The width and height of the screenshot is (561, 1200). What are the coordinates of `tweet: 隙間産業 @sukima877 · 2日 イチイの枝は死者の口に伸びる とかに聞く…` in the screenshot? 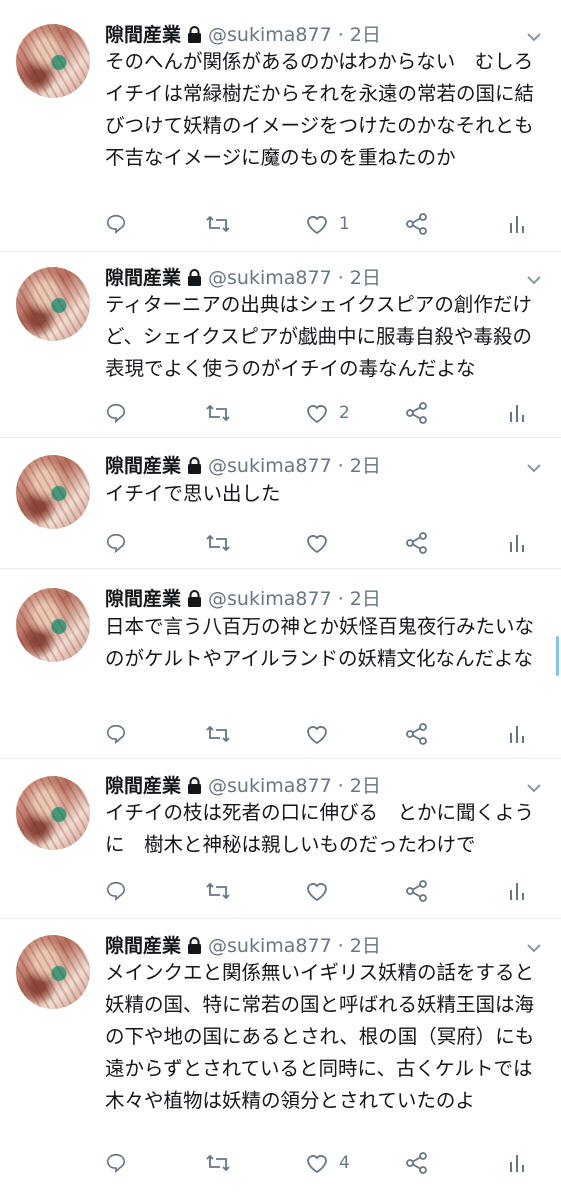 It's located at (280, 839).